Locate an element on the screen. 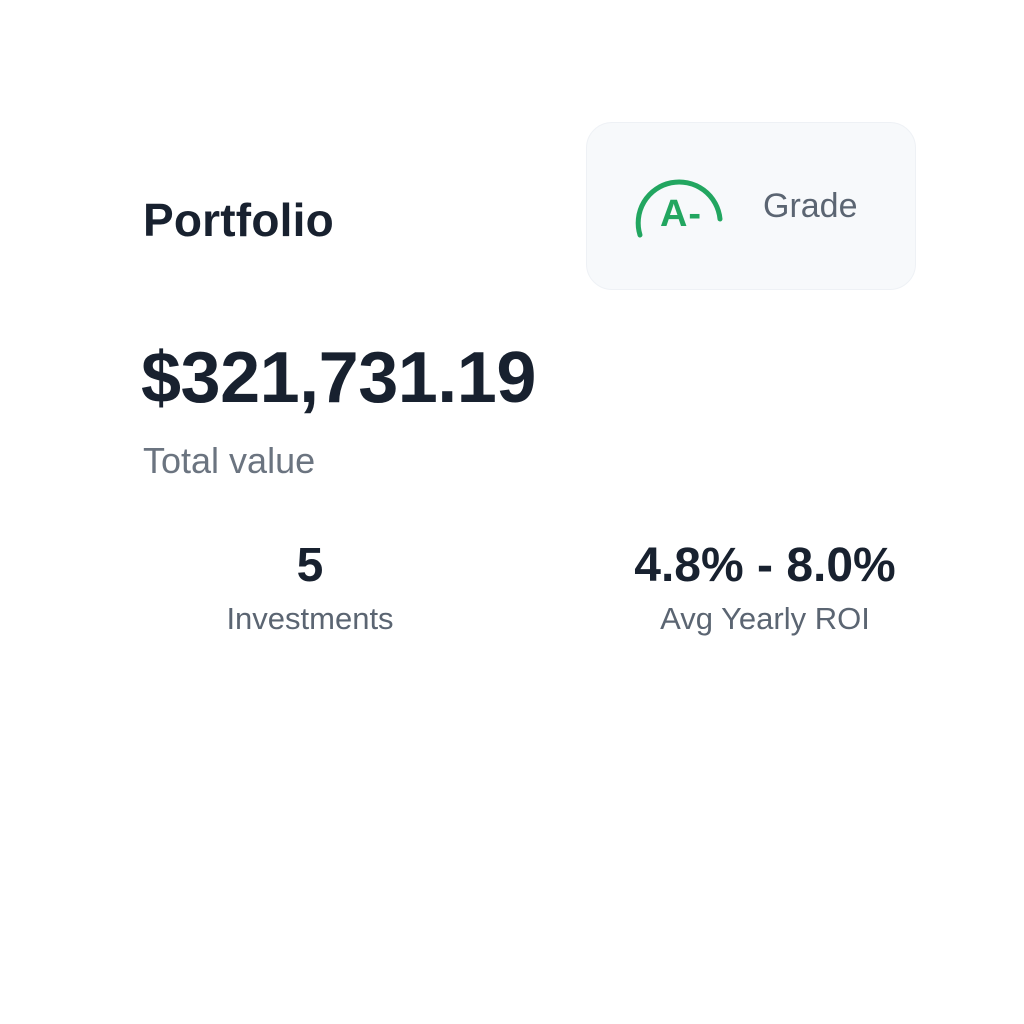  investments-stat: 5 Investments is located at coordinates (310, 588).